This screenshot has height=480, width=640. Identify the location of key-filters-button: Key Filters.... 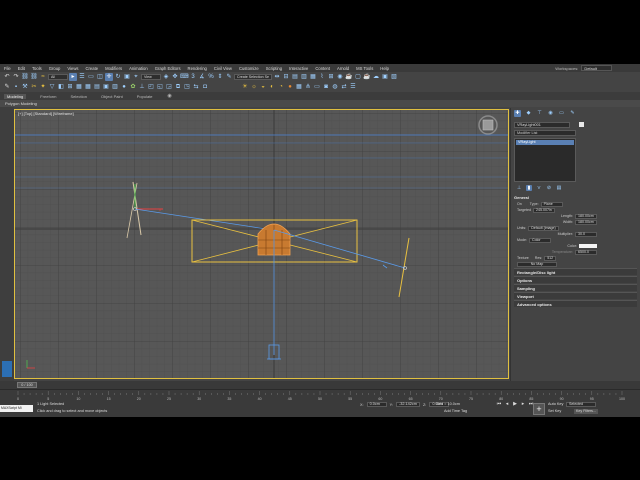
(586, 411).